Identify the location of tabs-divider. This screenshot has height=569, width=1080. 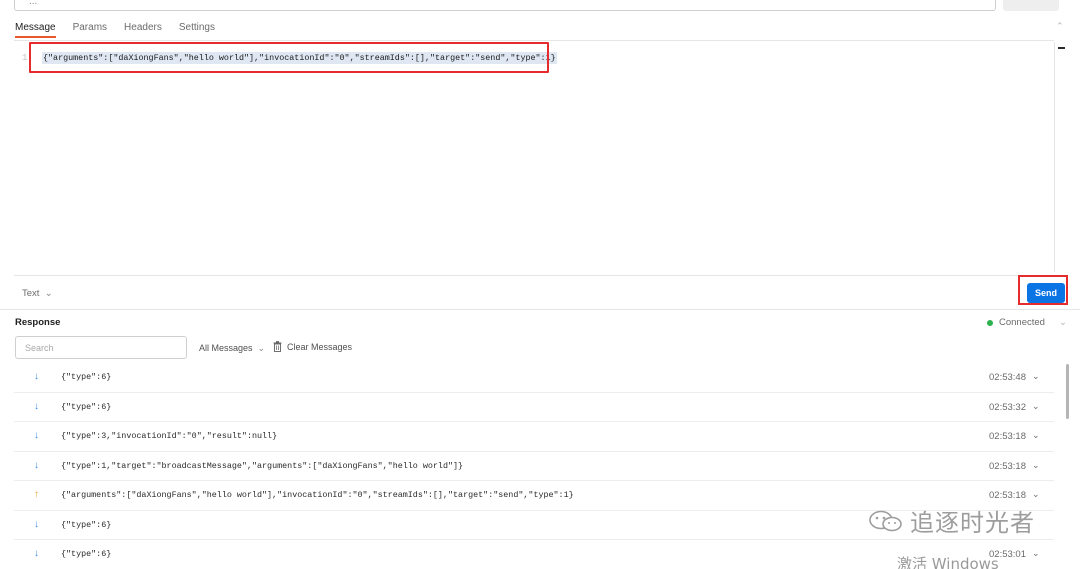
(534, 40).